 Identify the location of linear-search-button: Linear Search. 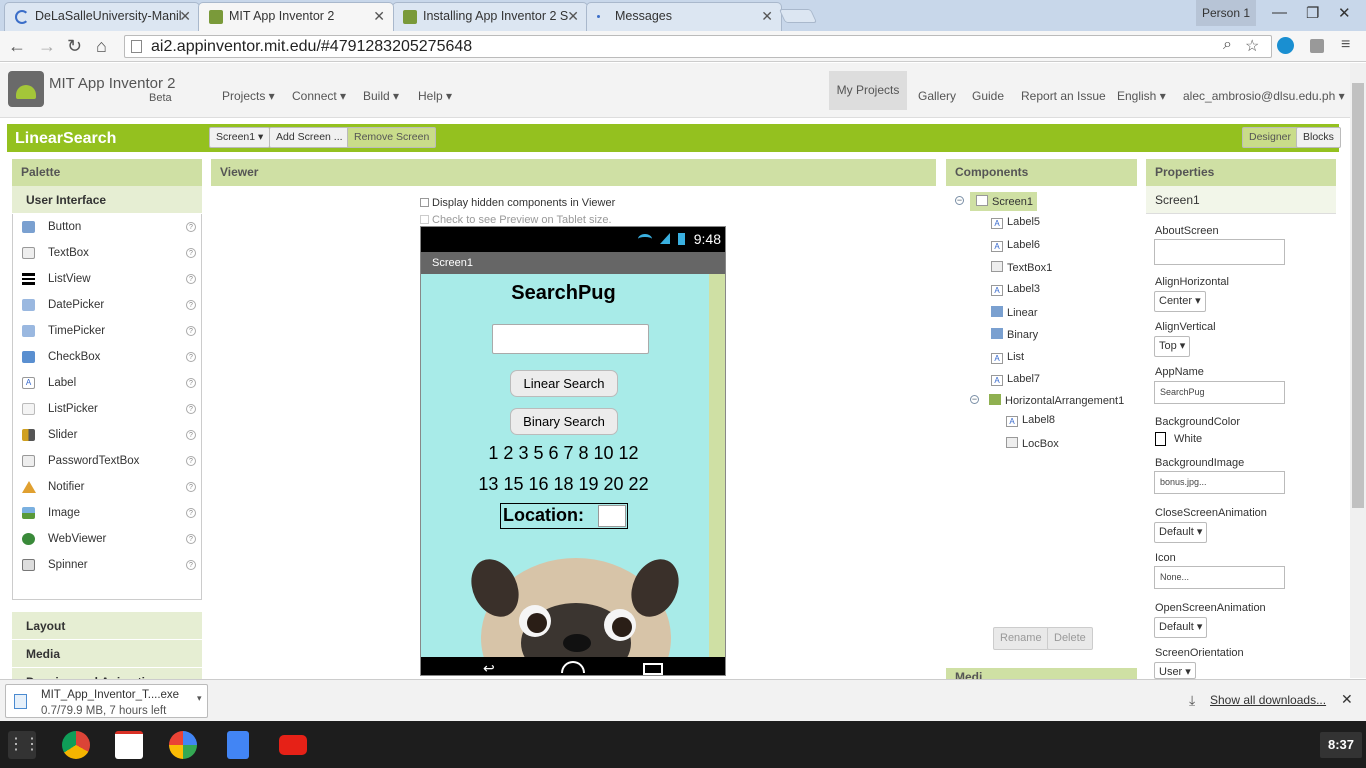
(564, 383).